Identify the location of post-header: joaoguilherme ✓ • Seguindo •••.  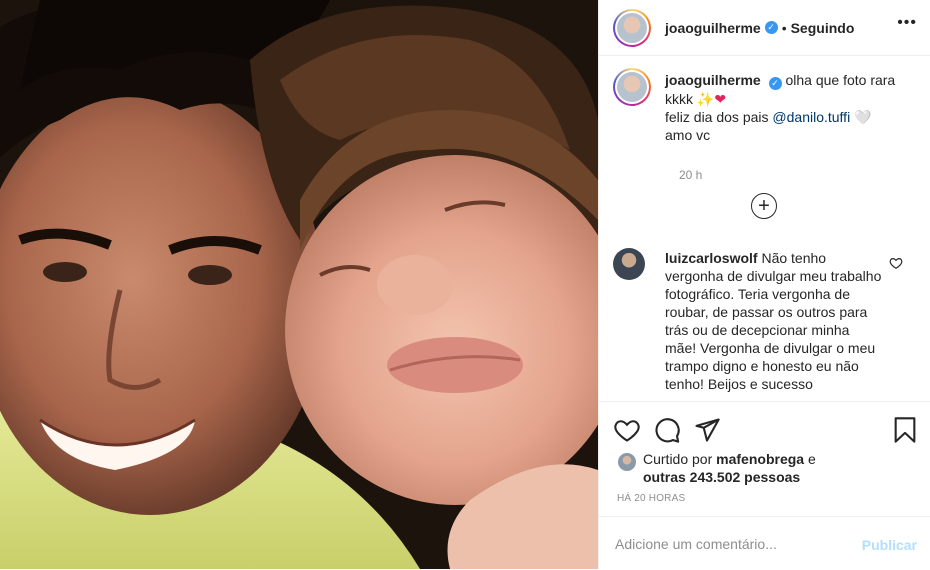
(764, 28).